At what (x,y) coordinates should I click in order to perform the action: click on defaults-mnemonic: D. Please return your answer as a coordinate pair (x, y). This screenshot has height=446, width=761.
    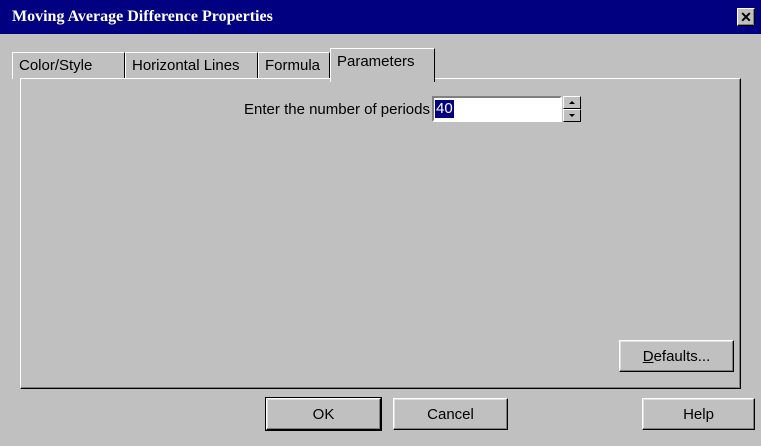
    Looking at the image, I should click on (648, 356).